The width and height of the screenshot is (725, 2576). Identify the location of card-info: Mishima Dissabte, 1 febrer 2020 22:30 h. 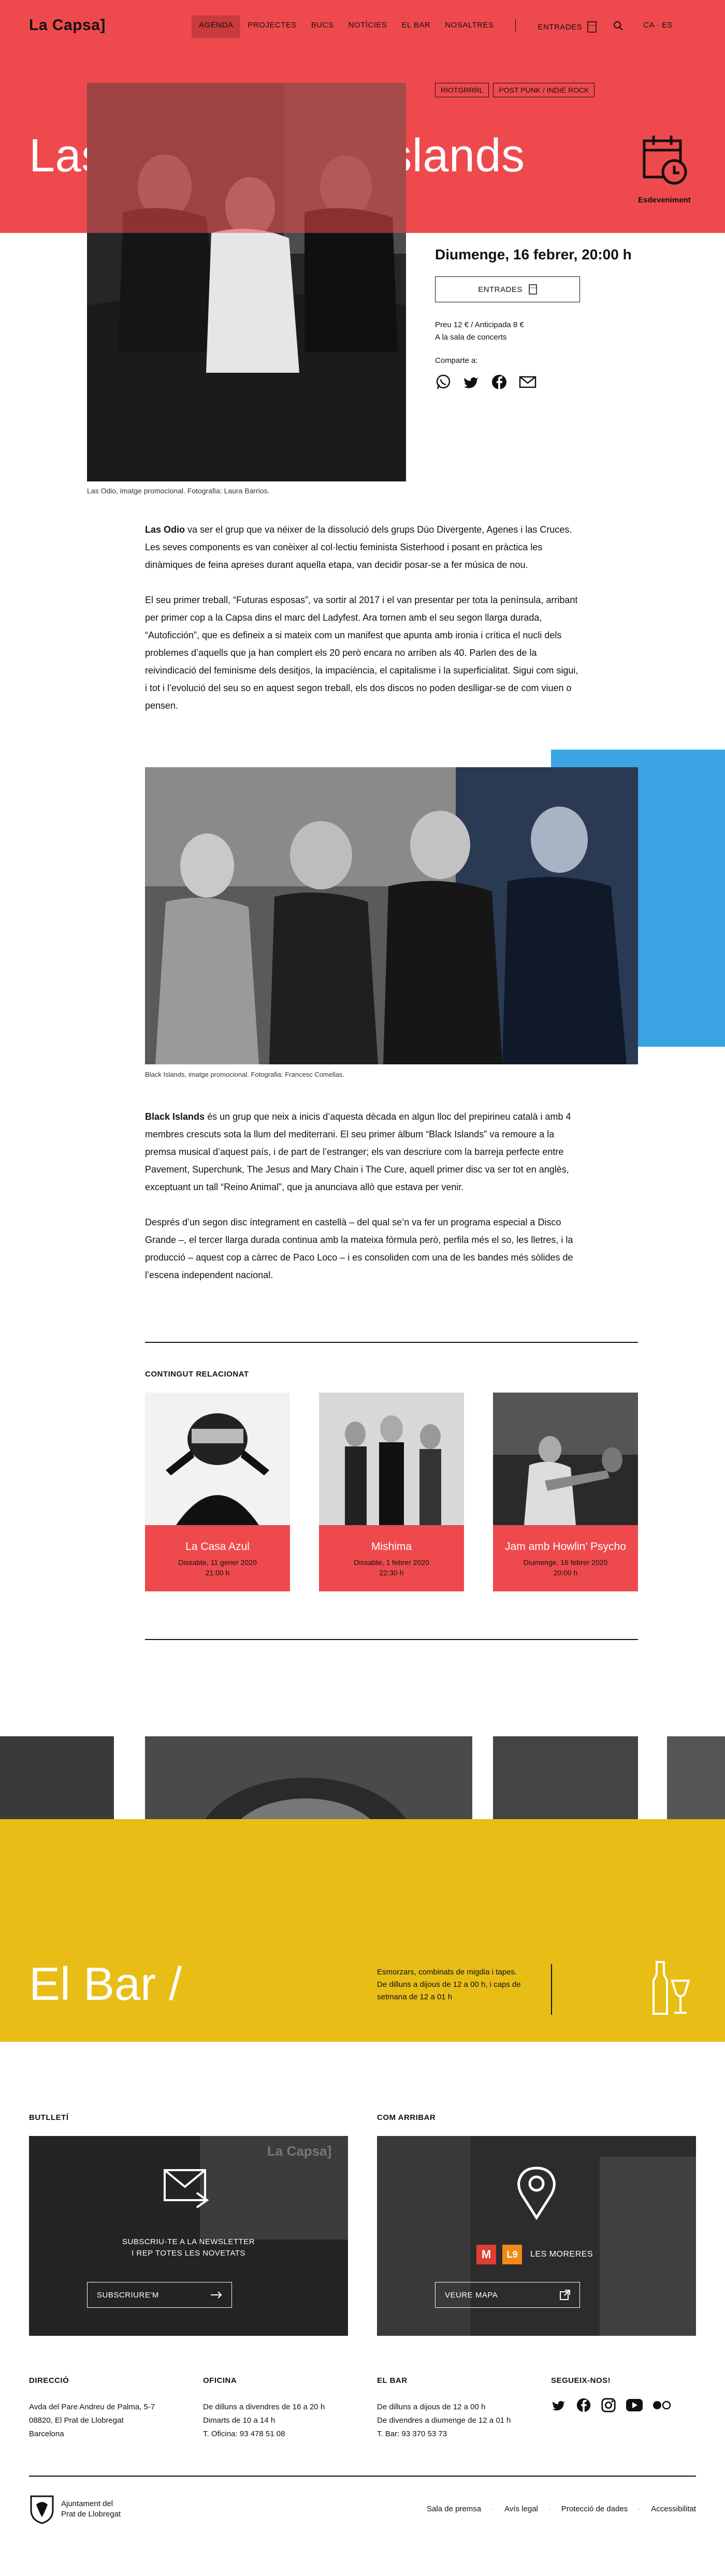
(392, 1558).